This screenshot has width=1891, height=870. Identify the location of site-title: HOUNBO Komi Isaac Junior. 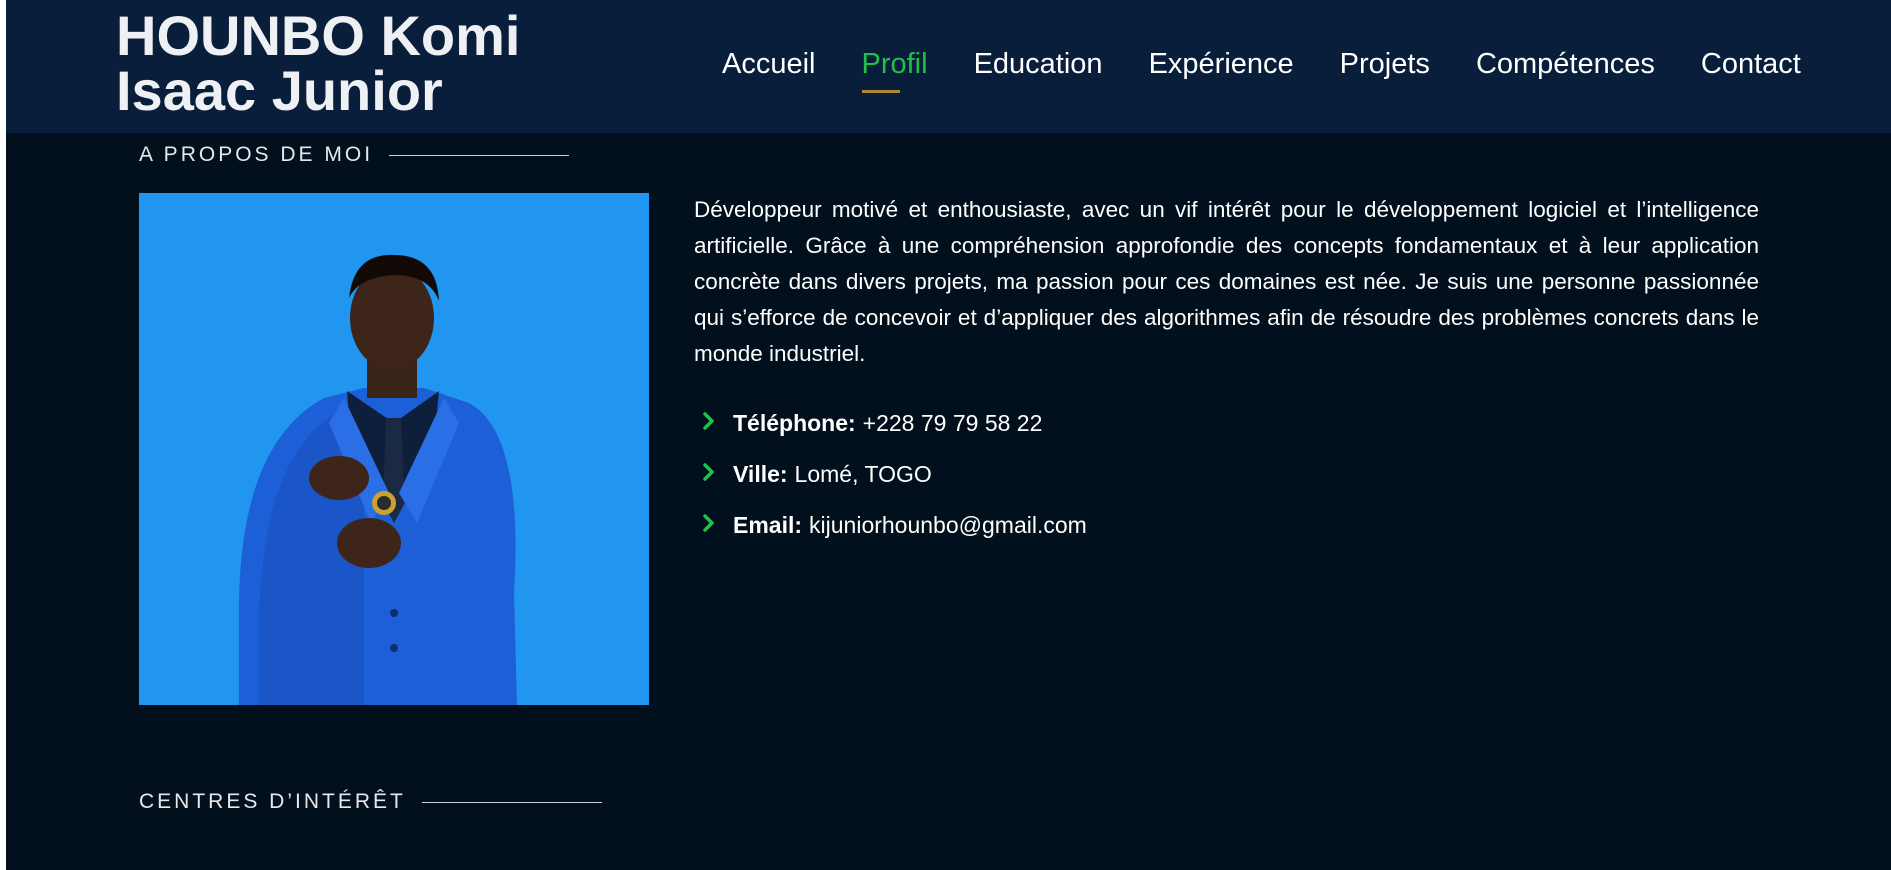
(396, 63).